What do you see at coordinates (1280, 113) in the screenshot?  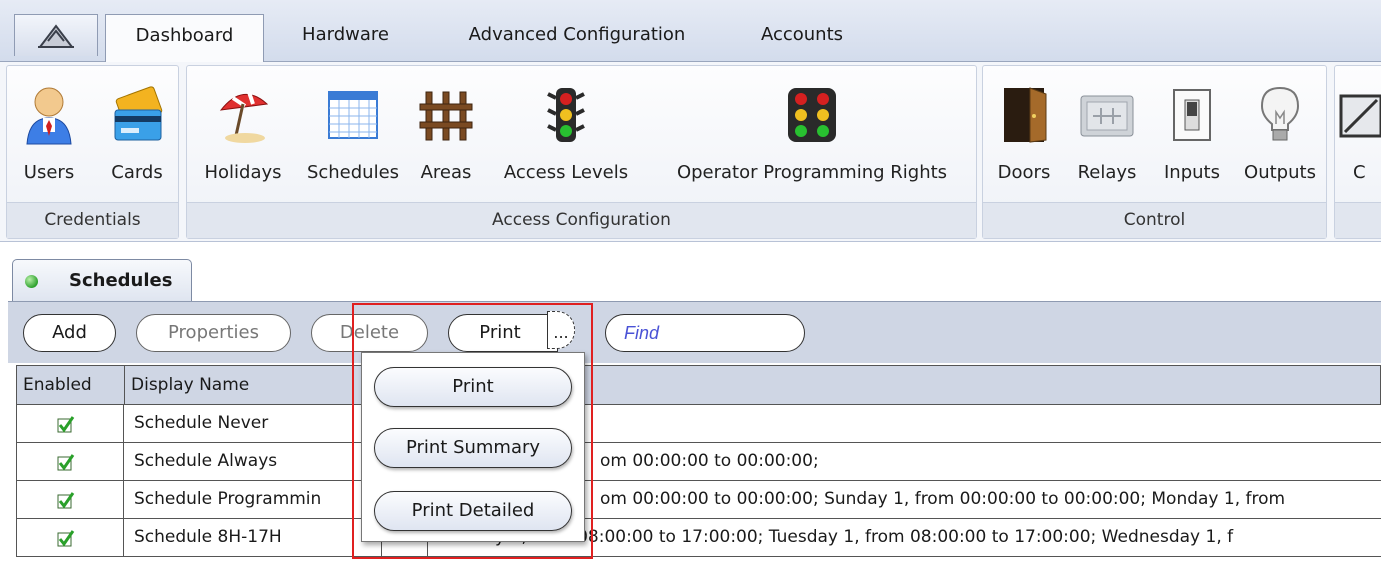 I see `lightbulb-icon` at bounding box center [1280, 113].